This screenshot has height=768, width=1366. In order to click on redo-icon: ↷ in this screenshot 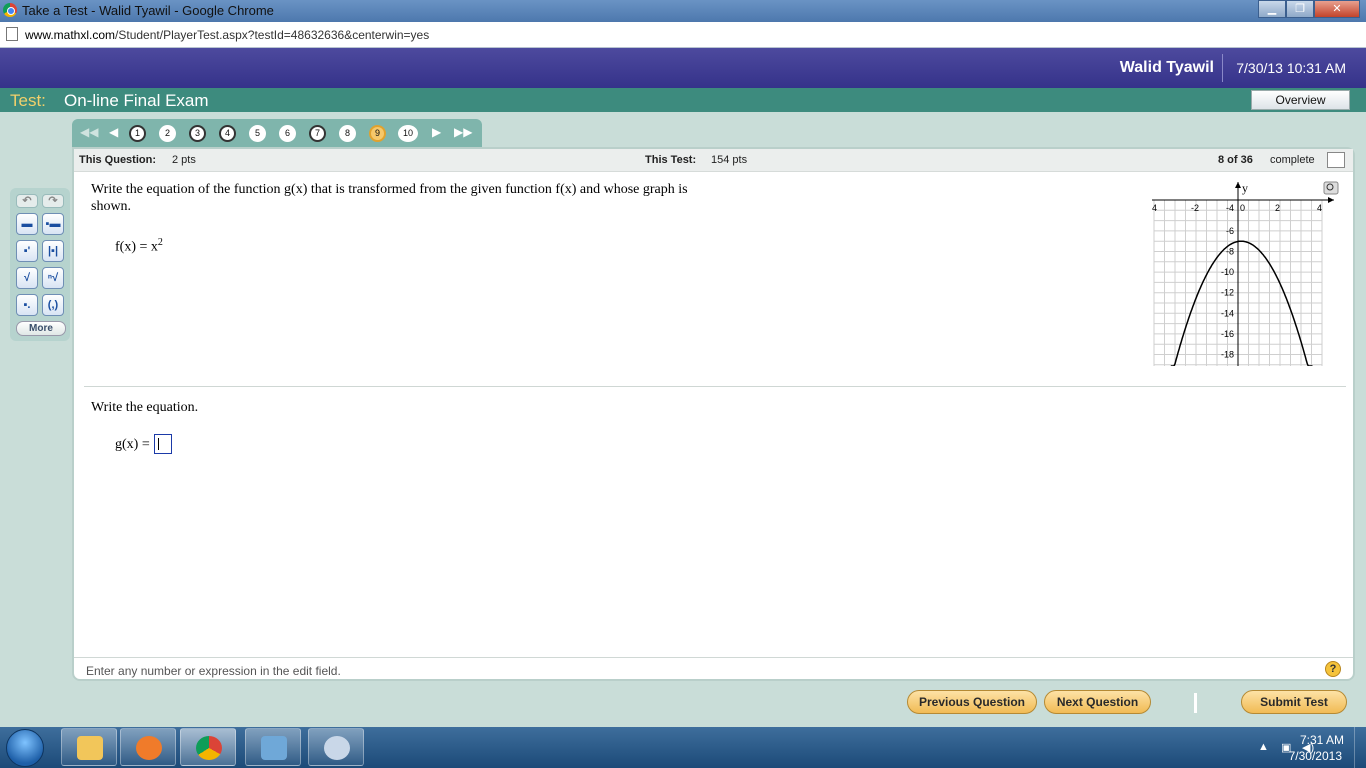, I will do `click(53, 201)`.